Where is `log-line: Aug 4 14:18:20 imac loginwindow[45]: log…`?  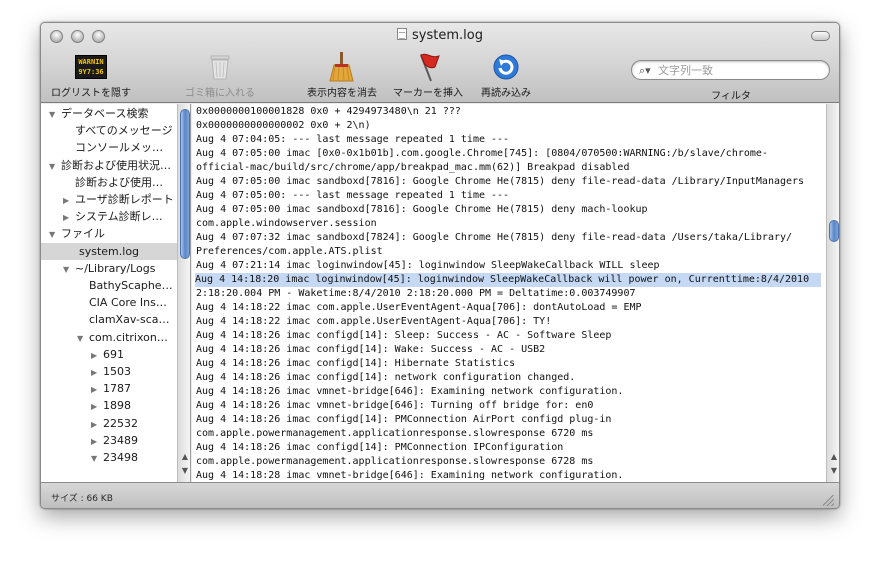
log-line: Aug 4 14:18:20 imac loginwindow[45]: log… is located at coordinates (508, 280).